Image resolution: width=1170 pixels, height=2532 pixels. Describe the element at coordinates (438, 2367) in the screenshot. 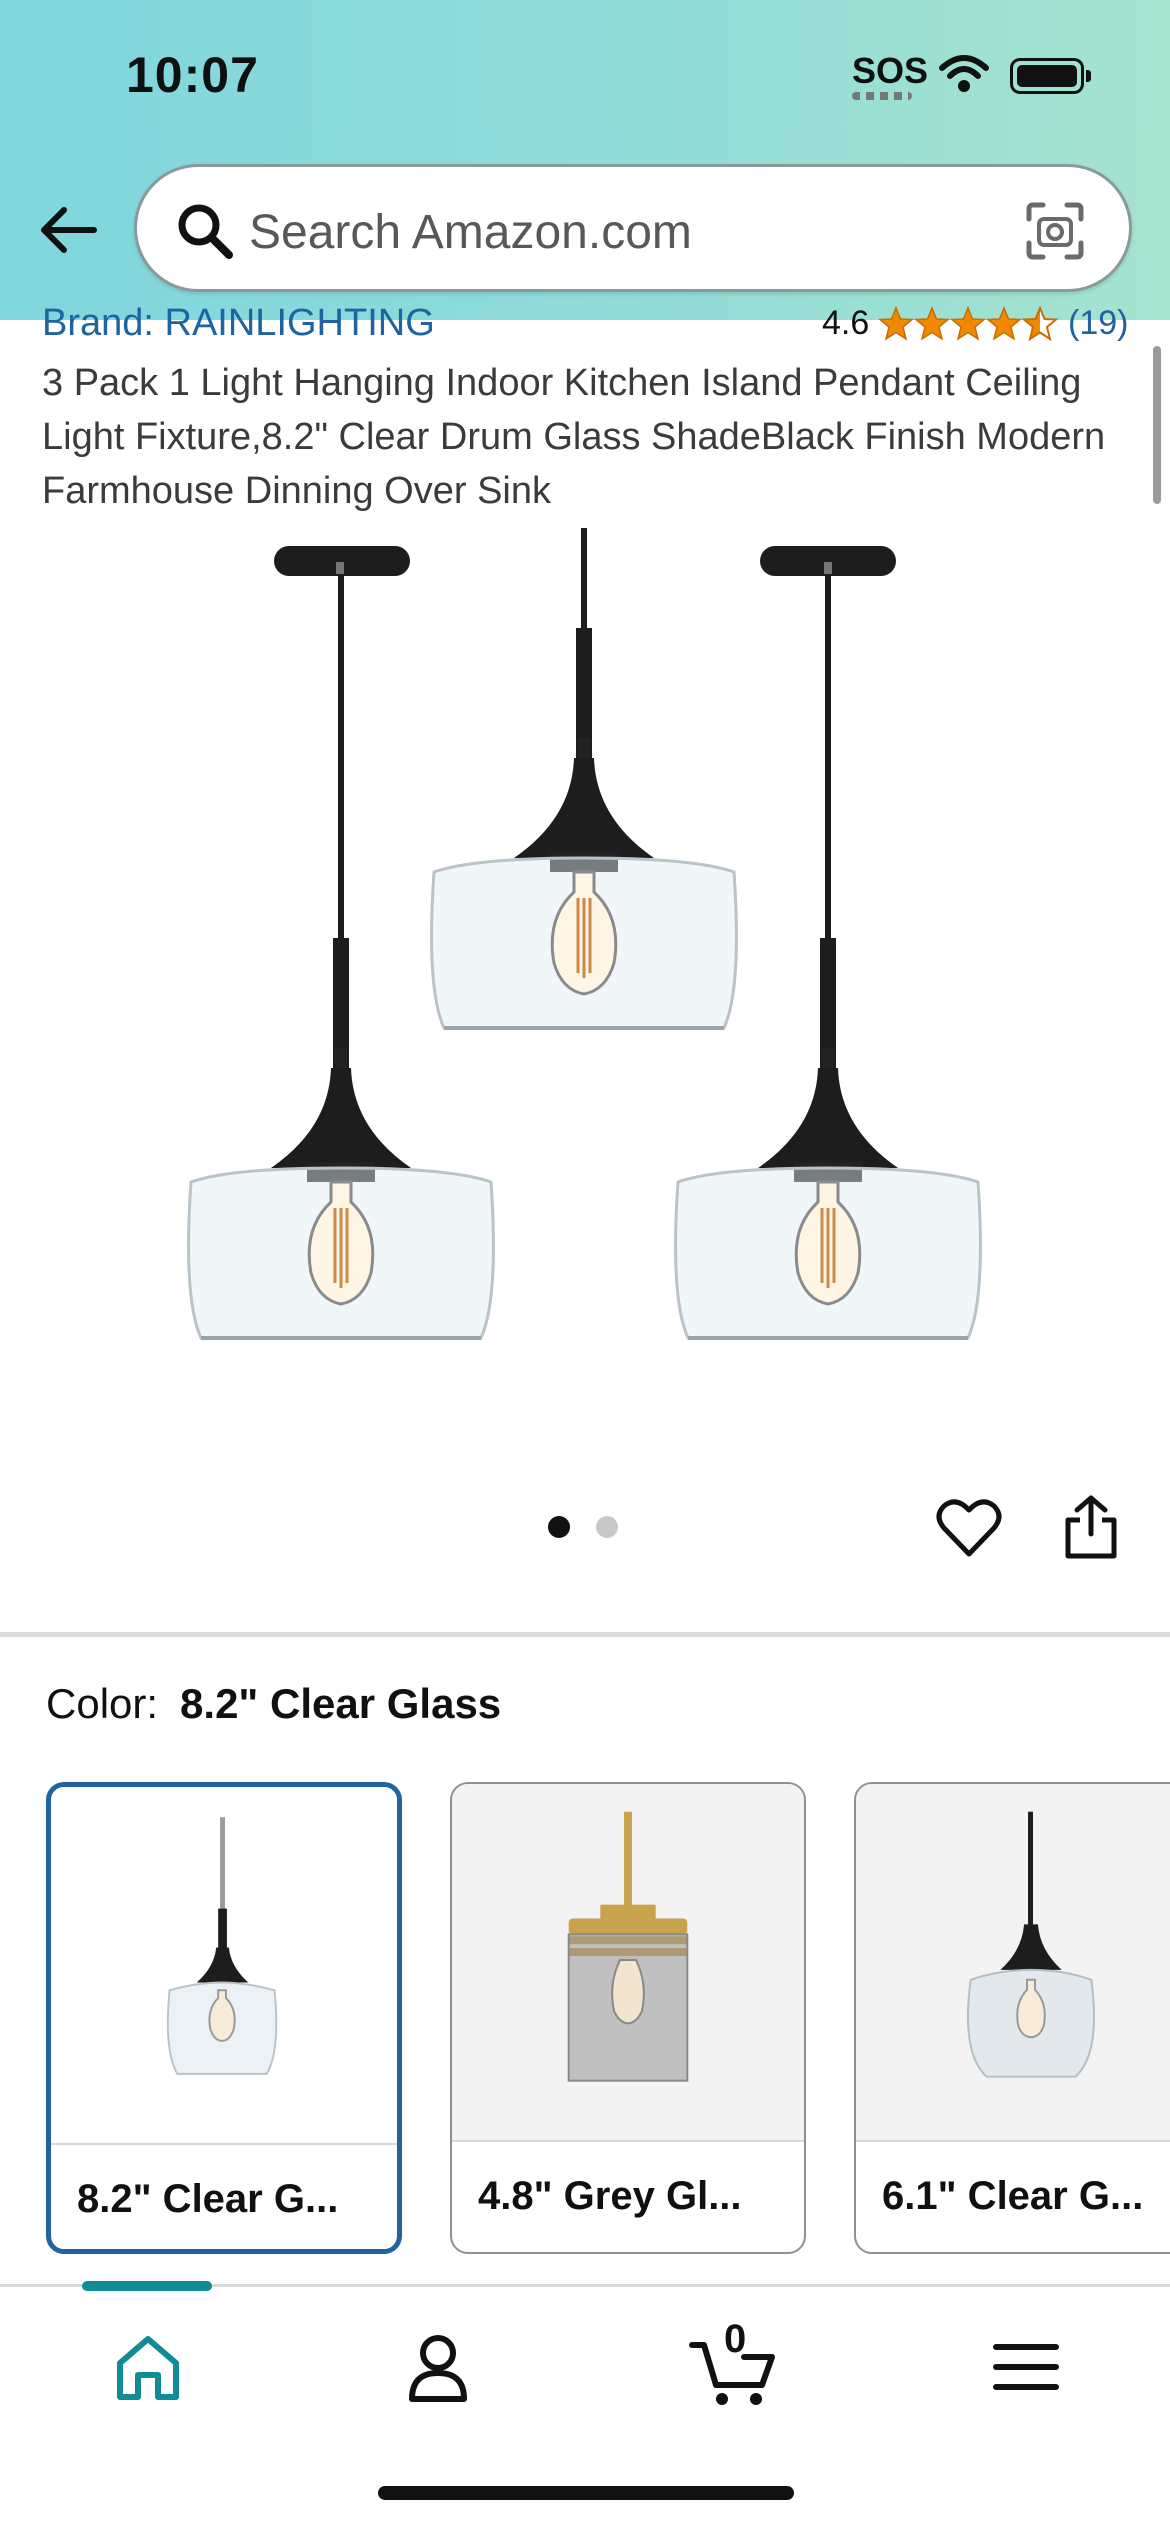

I see `account-icon` at that location.